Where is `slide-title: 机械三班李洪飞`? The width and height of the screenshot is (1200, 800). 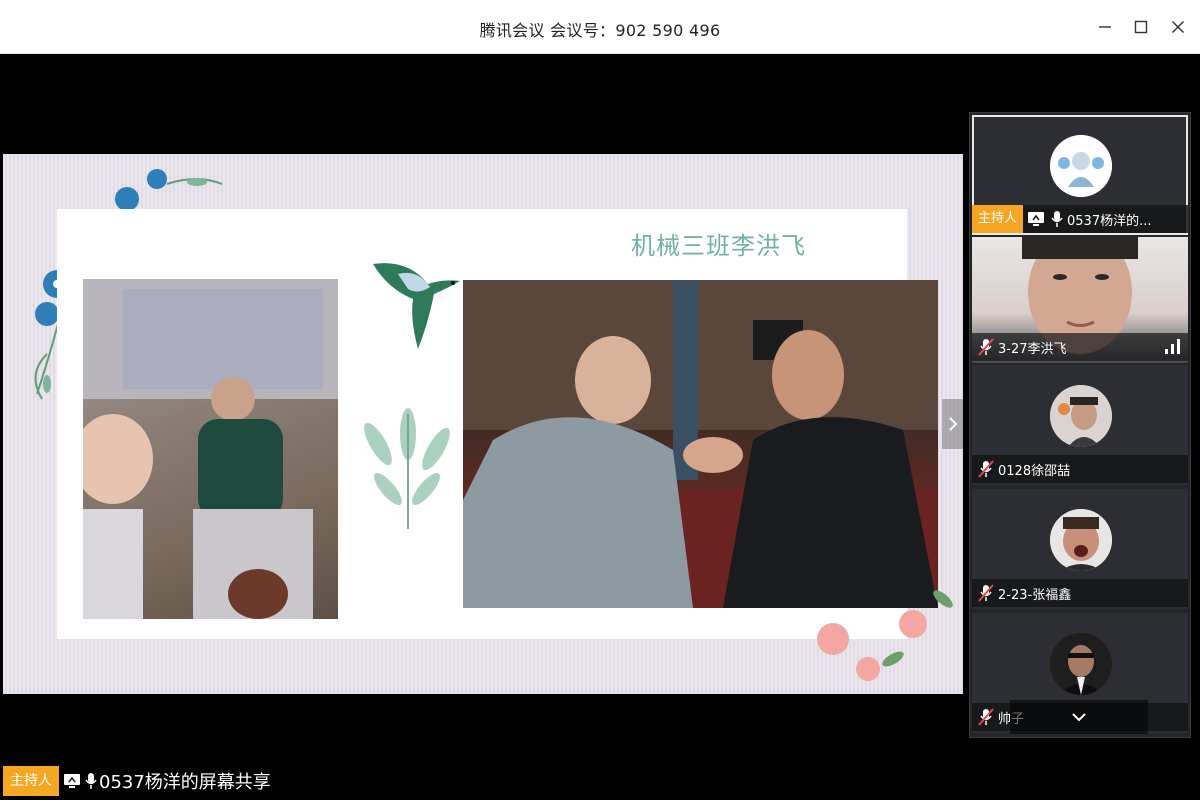 slide-title: 机械三班李洪飞 is located at coordinates (718, 246).